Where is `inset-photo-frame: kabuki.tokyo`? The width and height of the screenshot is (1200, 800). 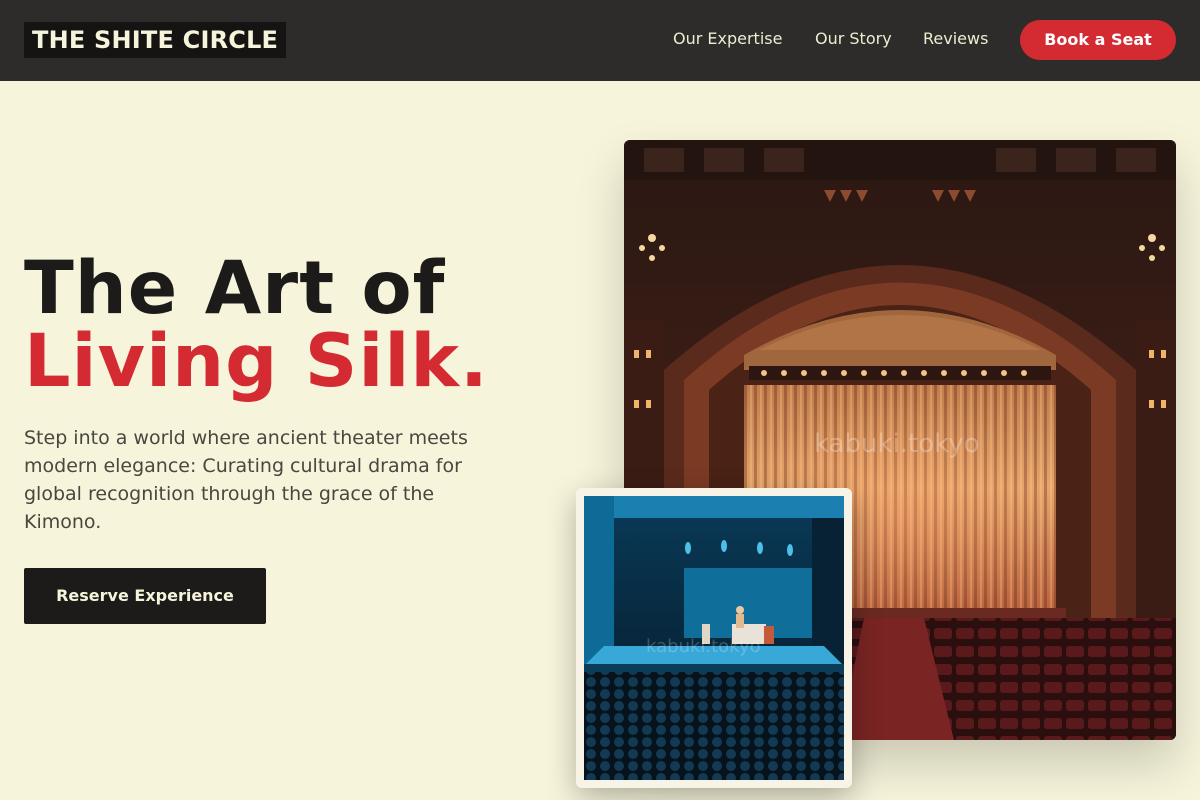
inset-photo-frame: kabuki.tokyo is located at coordinates (714, 638).